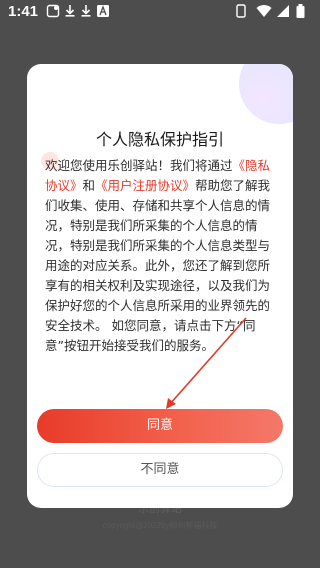  Describe the element at coordinates (206, 363) in the screenshot. I see `annotation-arrow` at that location.